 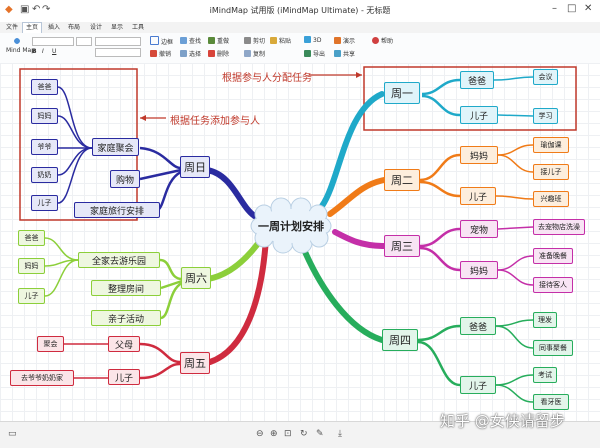 What do you see at coordinates (115, 147) in the screenshot?
I see `sunday-topic-family-gathering: 家庭聚会` at bounding box center [115, 147].